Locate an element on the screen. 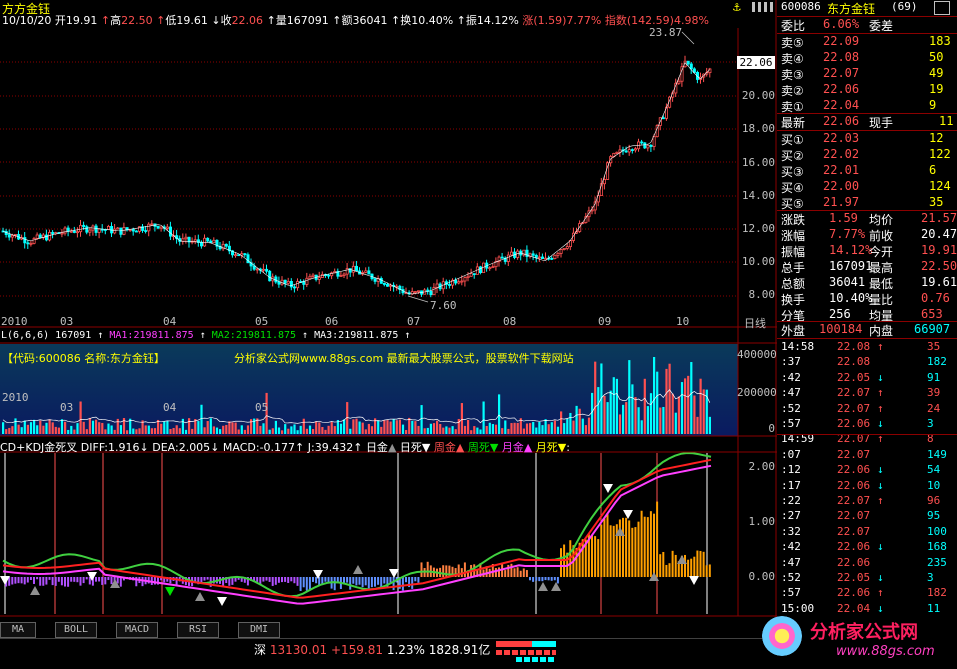  tab-boll: BOLL is located at coordinates (76, 630).